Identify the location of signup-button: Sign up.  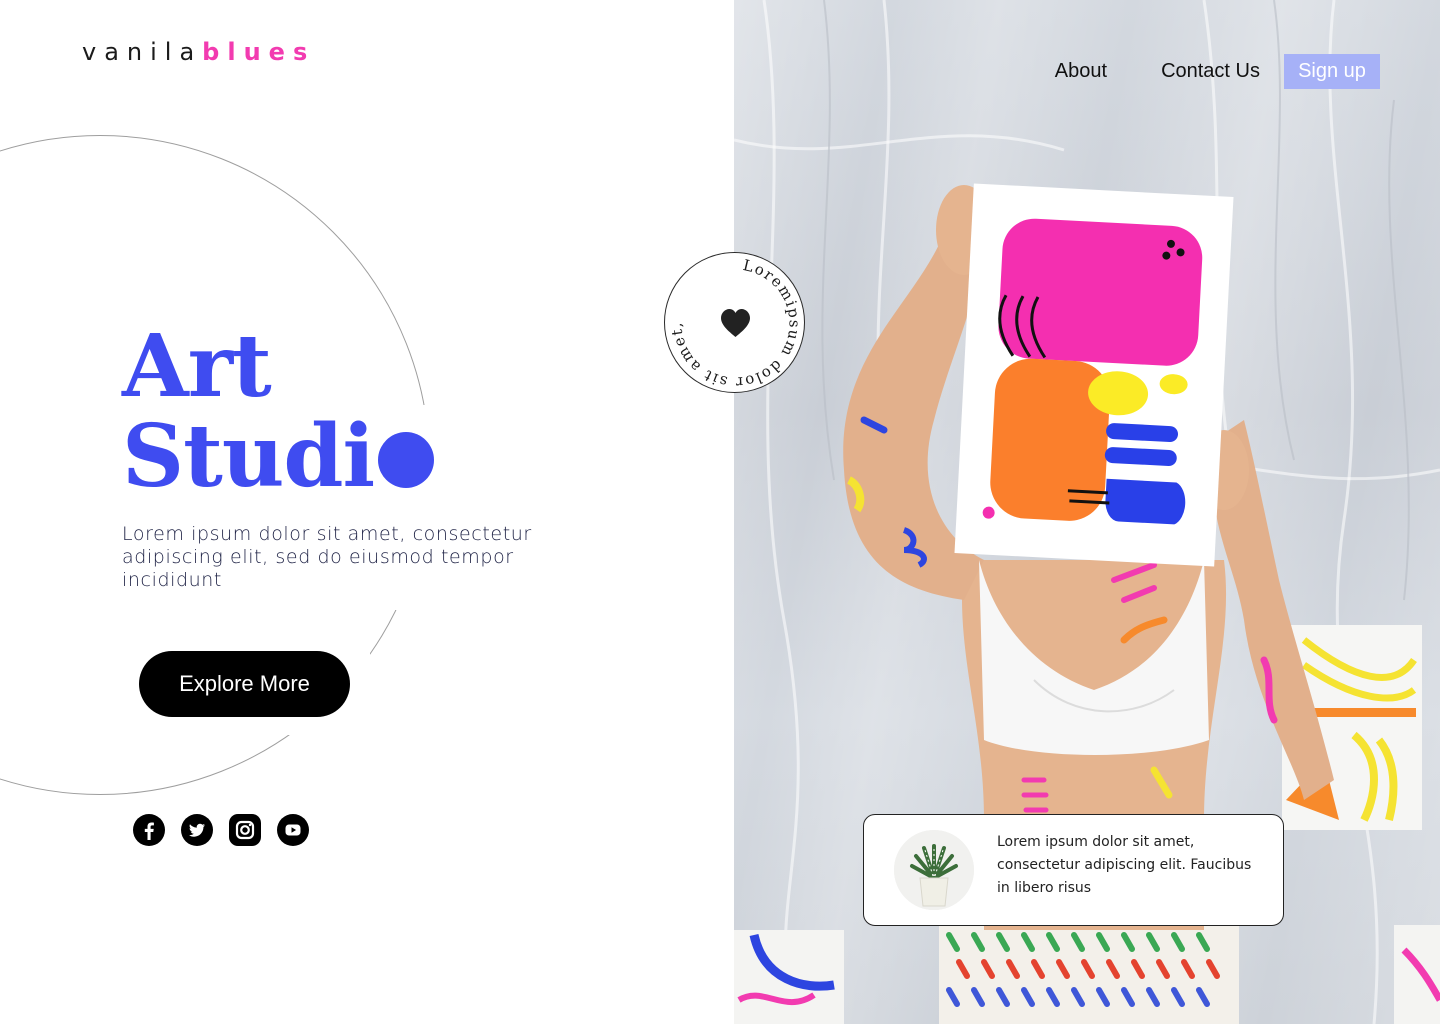
(1332, 71).